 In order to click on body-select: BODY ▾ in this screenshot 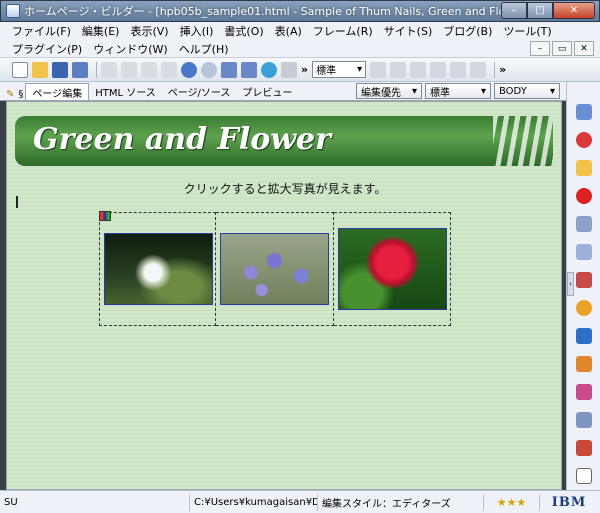, I will do `click(527, 91)`.